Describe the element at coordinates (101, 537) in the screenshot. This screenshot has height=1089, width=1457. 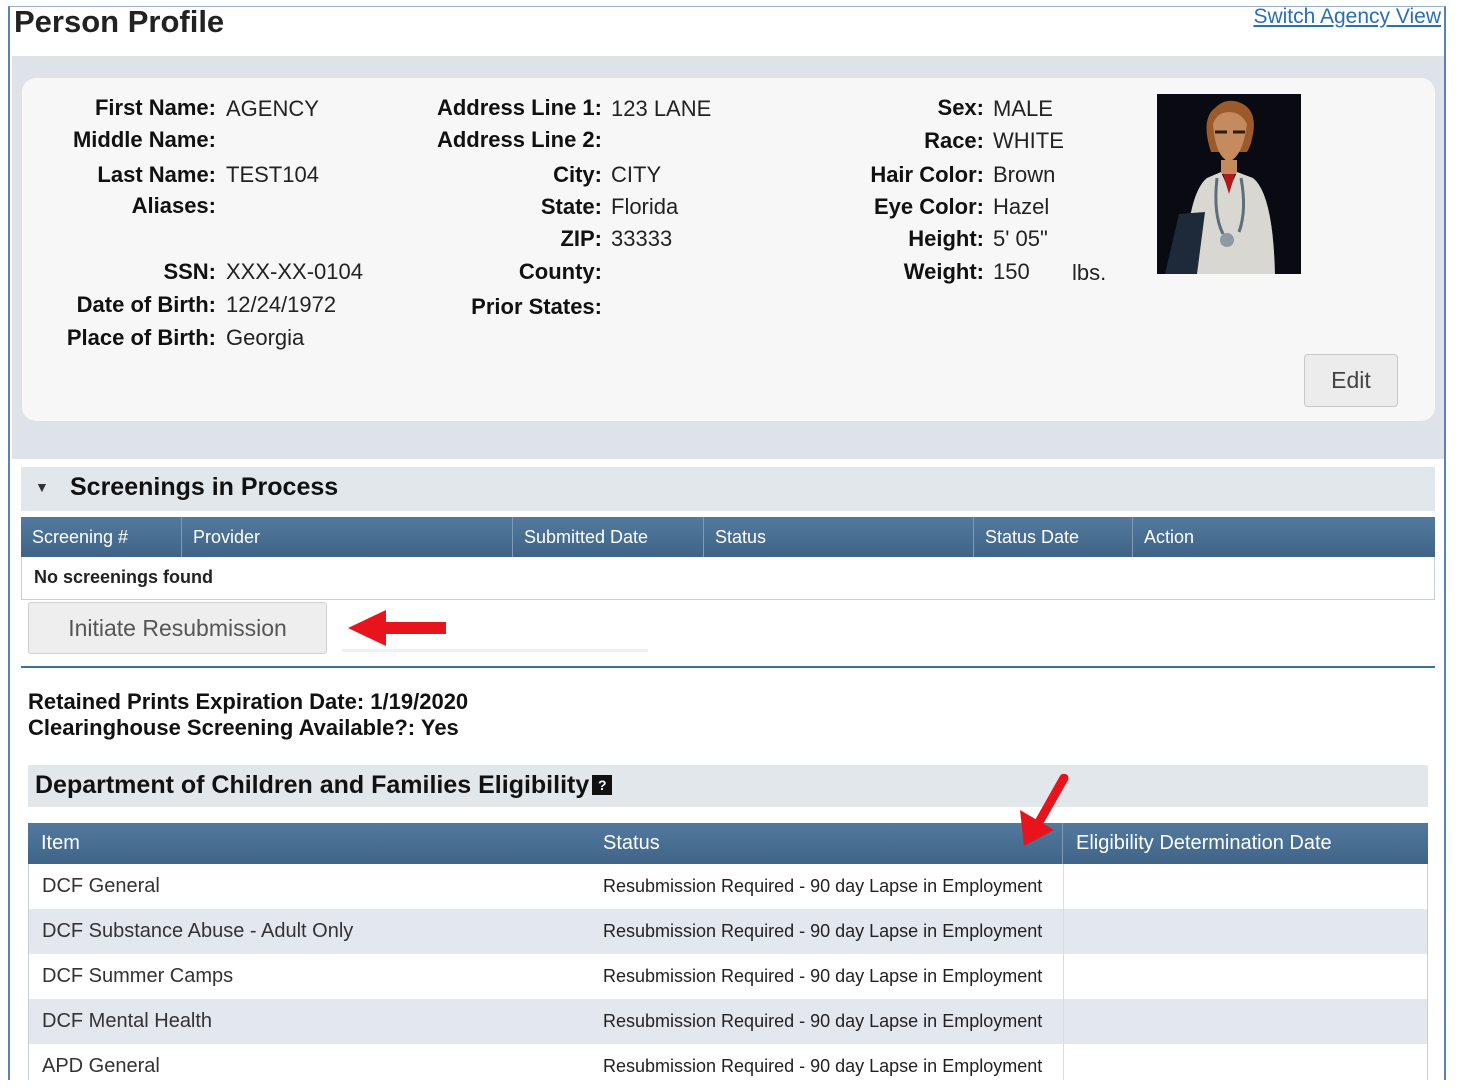
I see `col-screening-number: Screening #` at that location.